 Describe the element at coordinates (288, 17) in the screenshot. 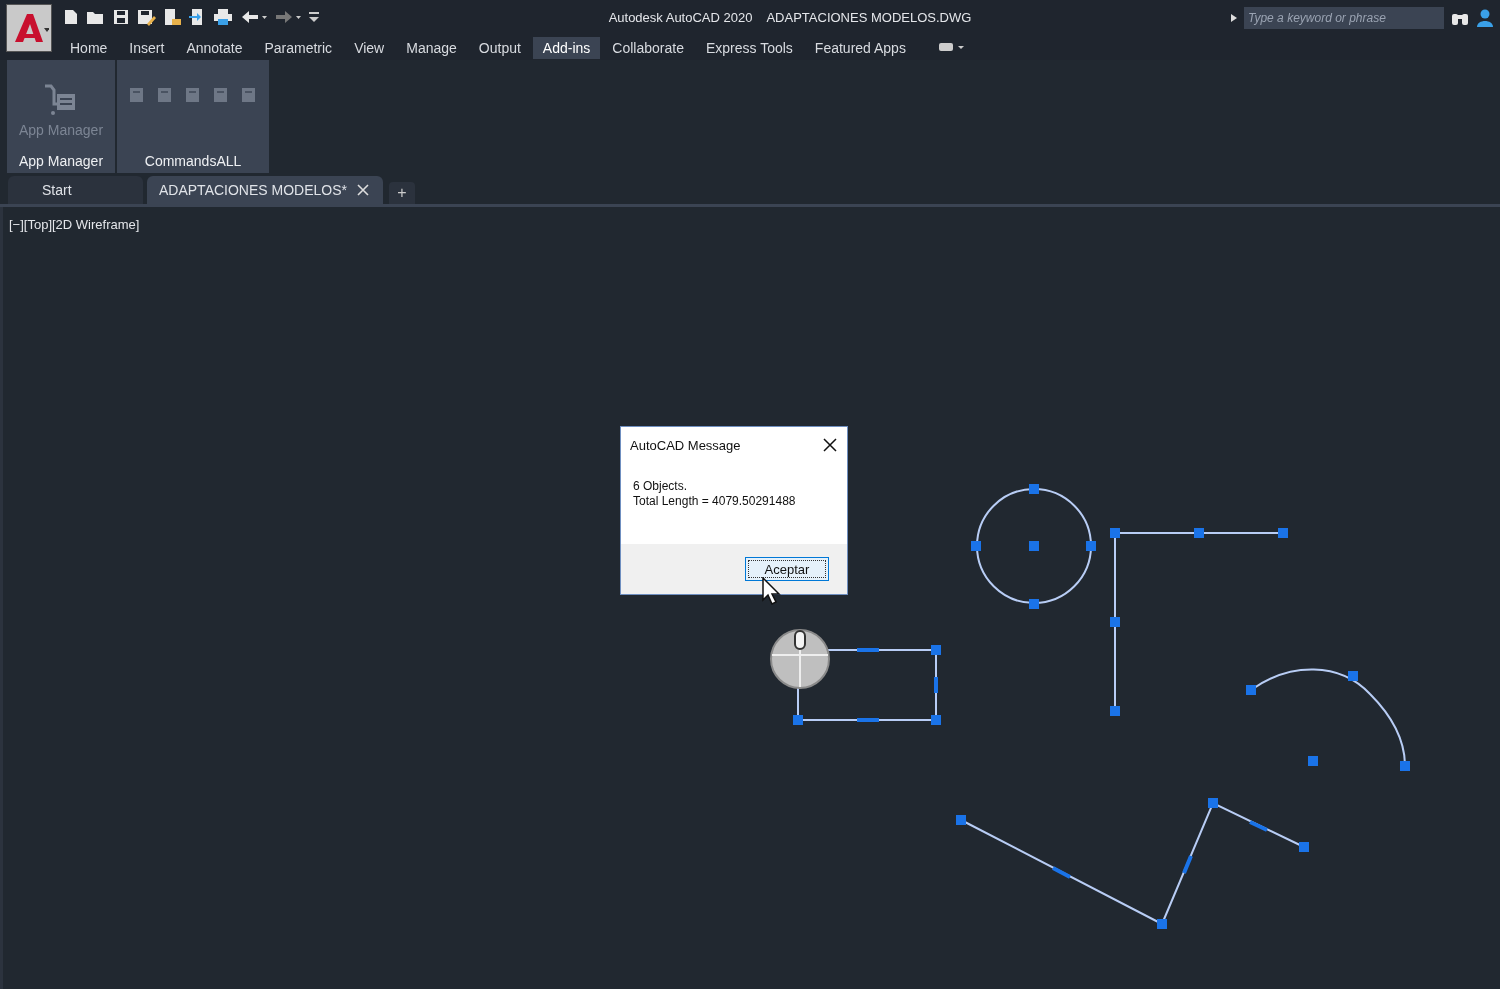

I see `redo-icon` at that location.